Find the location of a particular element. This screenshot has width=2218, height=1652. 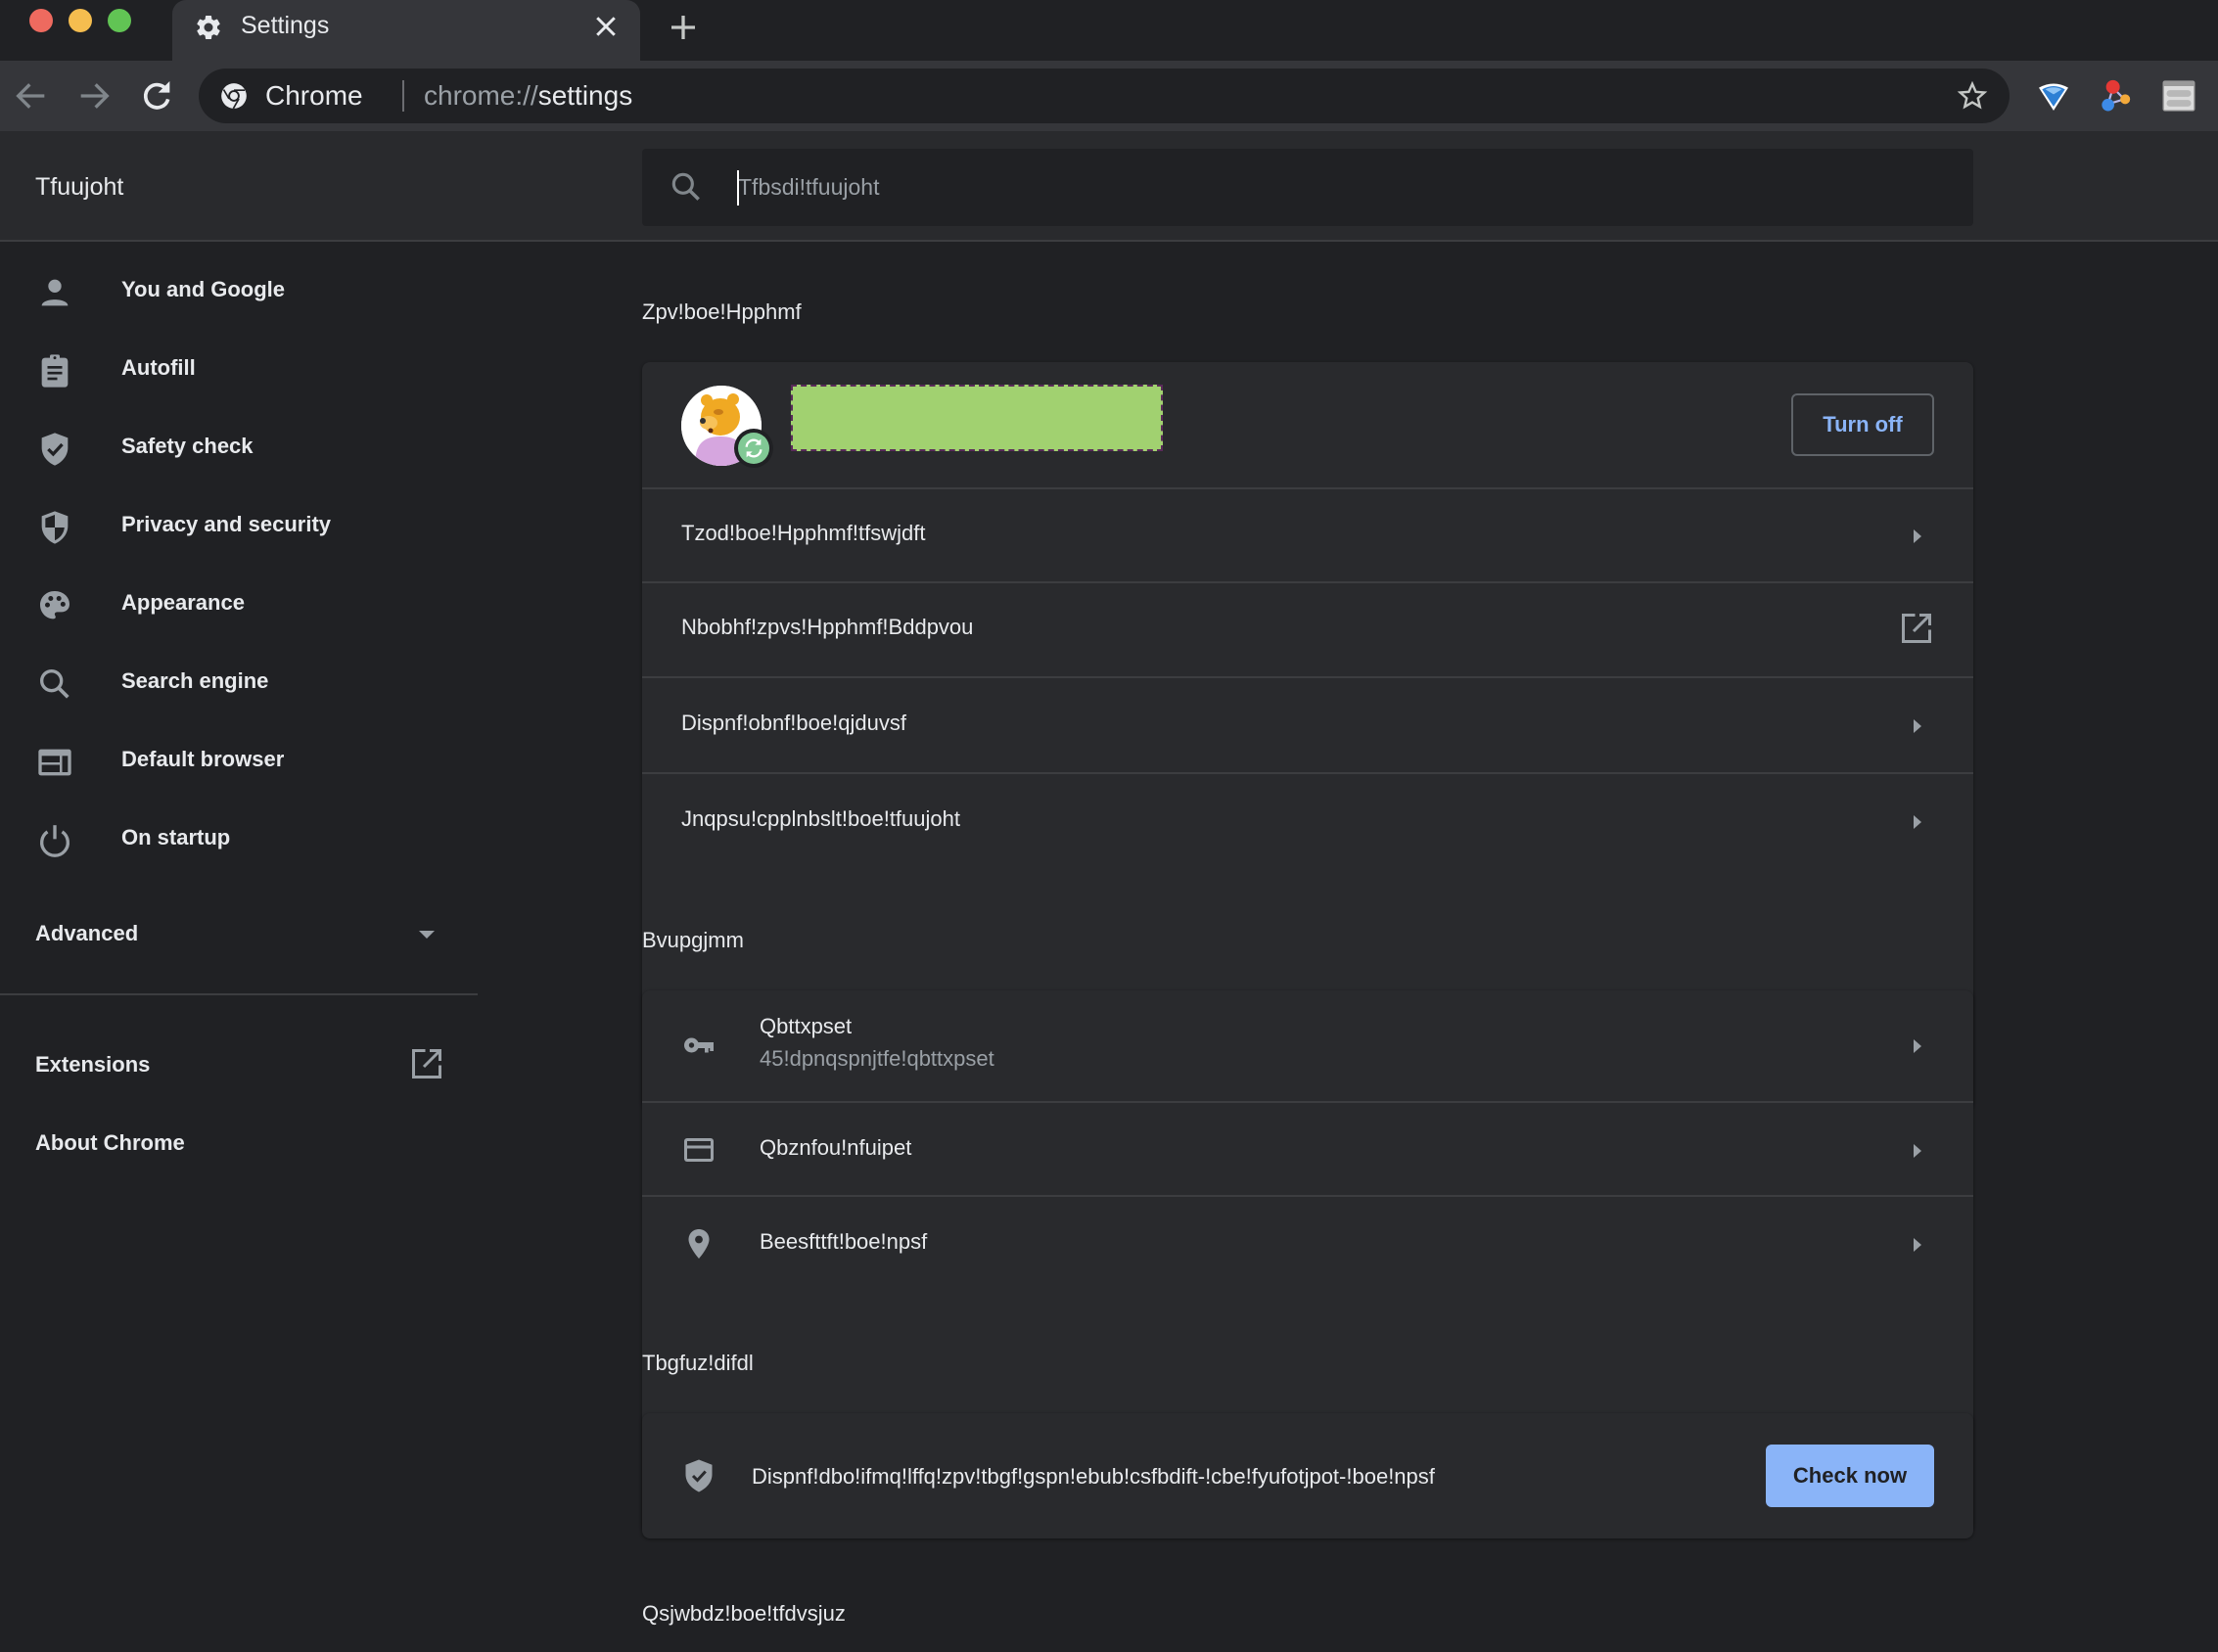

turn-off-sync-button: Turn off is located at coordinates (1862, 424).